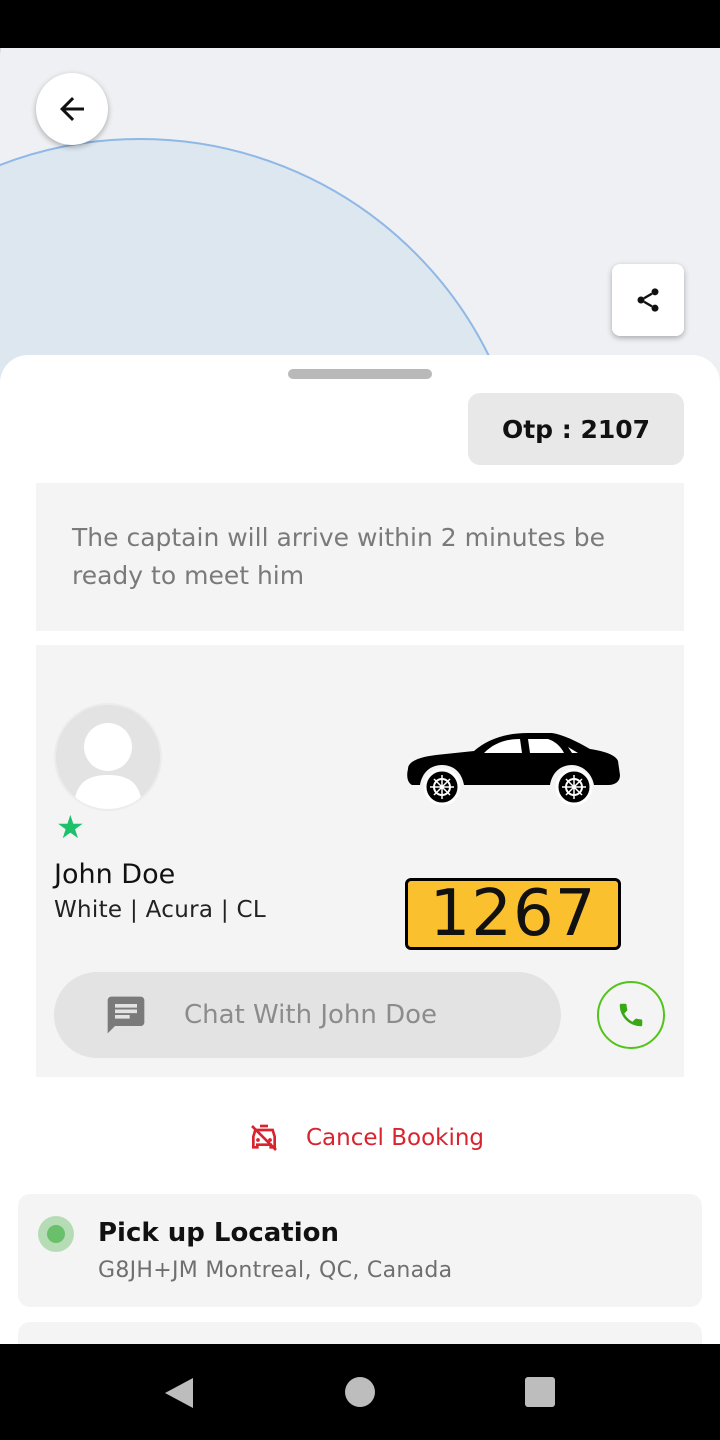 The width and height of the screenshot is (720, 1440). Describe the element at coordinates (108, 766) in the screenshot. I see `person-icon` at that location.